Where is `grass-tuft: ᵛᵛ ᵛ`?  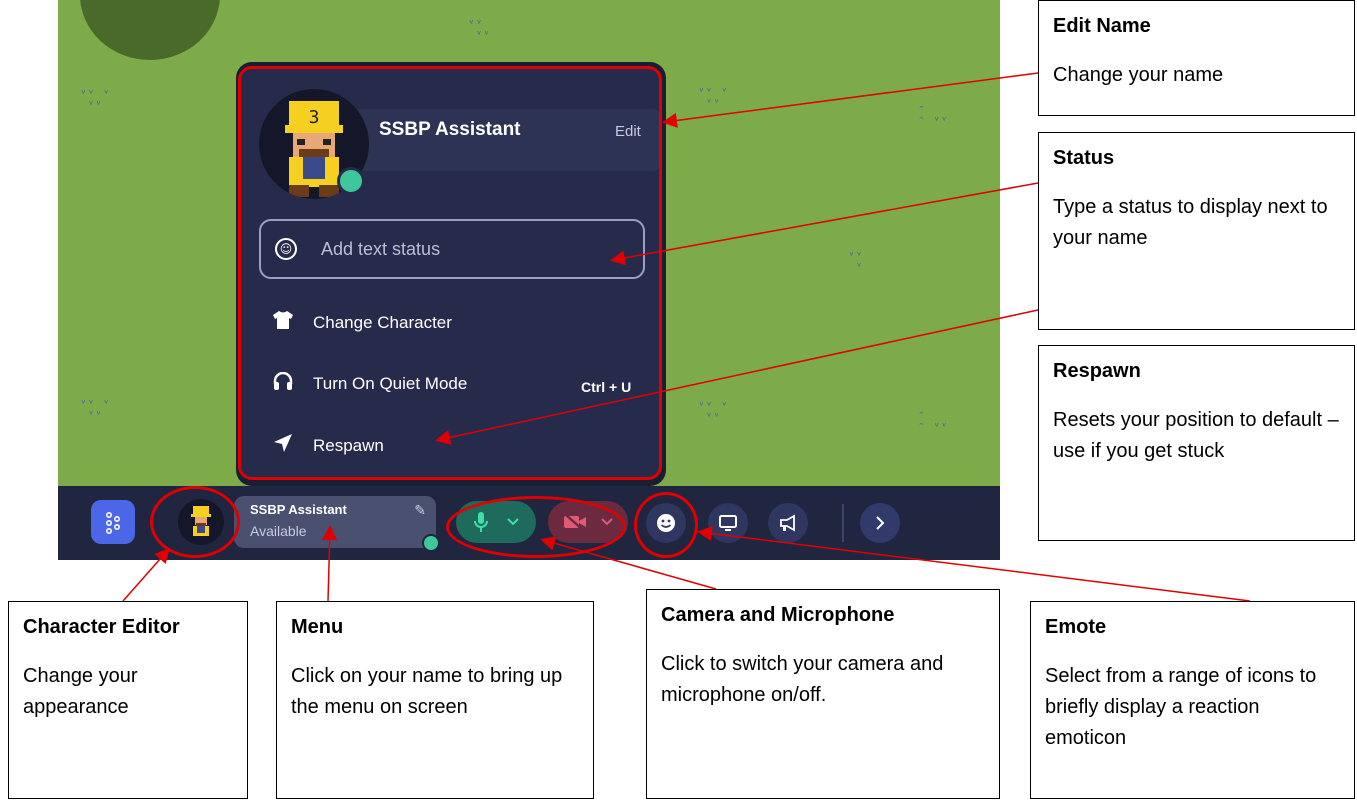
grass-tuft: ᵛᵛ ᵛ is located at coordinates (856, 261).